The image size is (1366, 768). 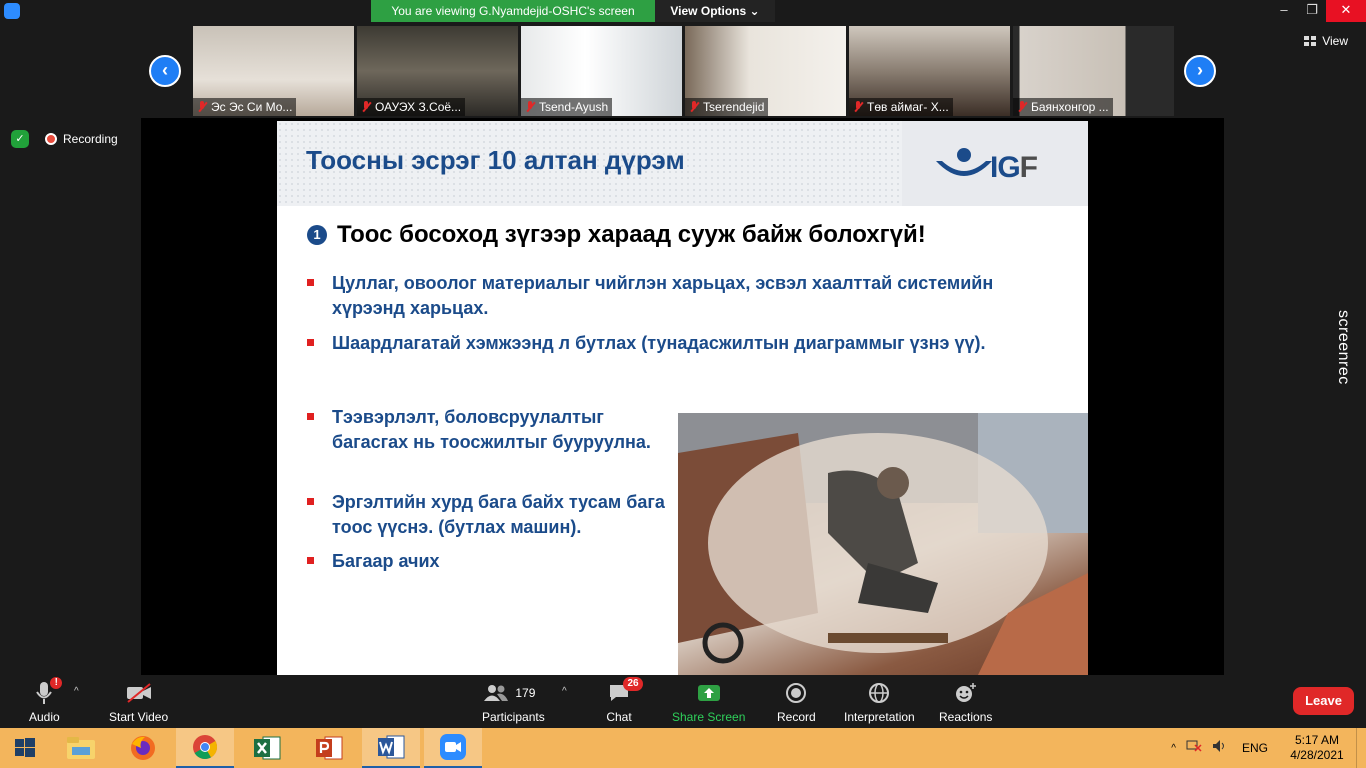 I want to click on participant-video-tile: Tserendejid, so click(x=765, y=71).